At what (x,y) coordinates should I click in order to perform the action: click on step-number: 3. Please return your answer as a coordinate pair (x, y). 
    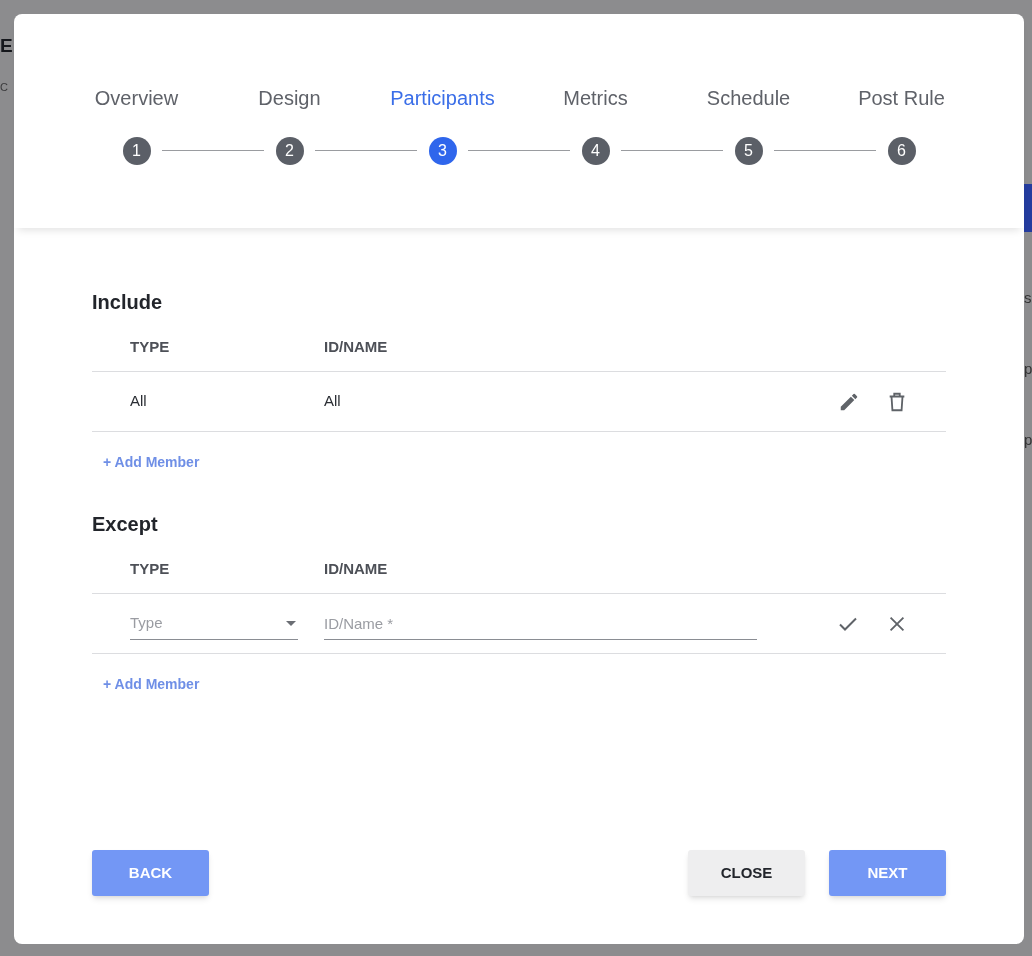
    Looking at the image, I should click on (442, 151).